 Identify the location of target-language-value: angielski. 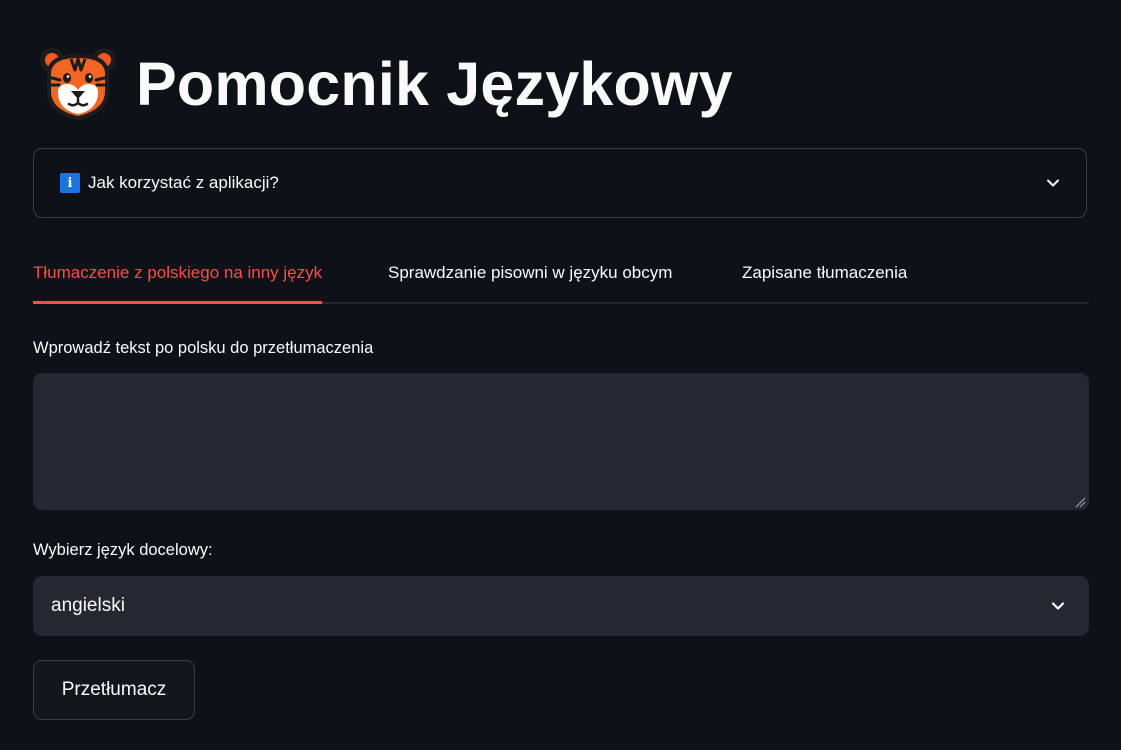
(88, 605).